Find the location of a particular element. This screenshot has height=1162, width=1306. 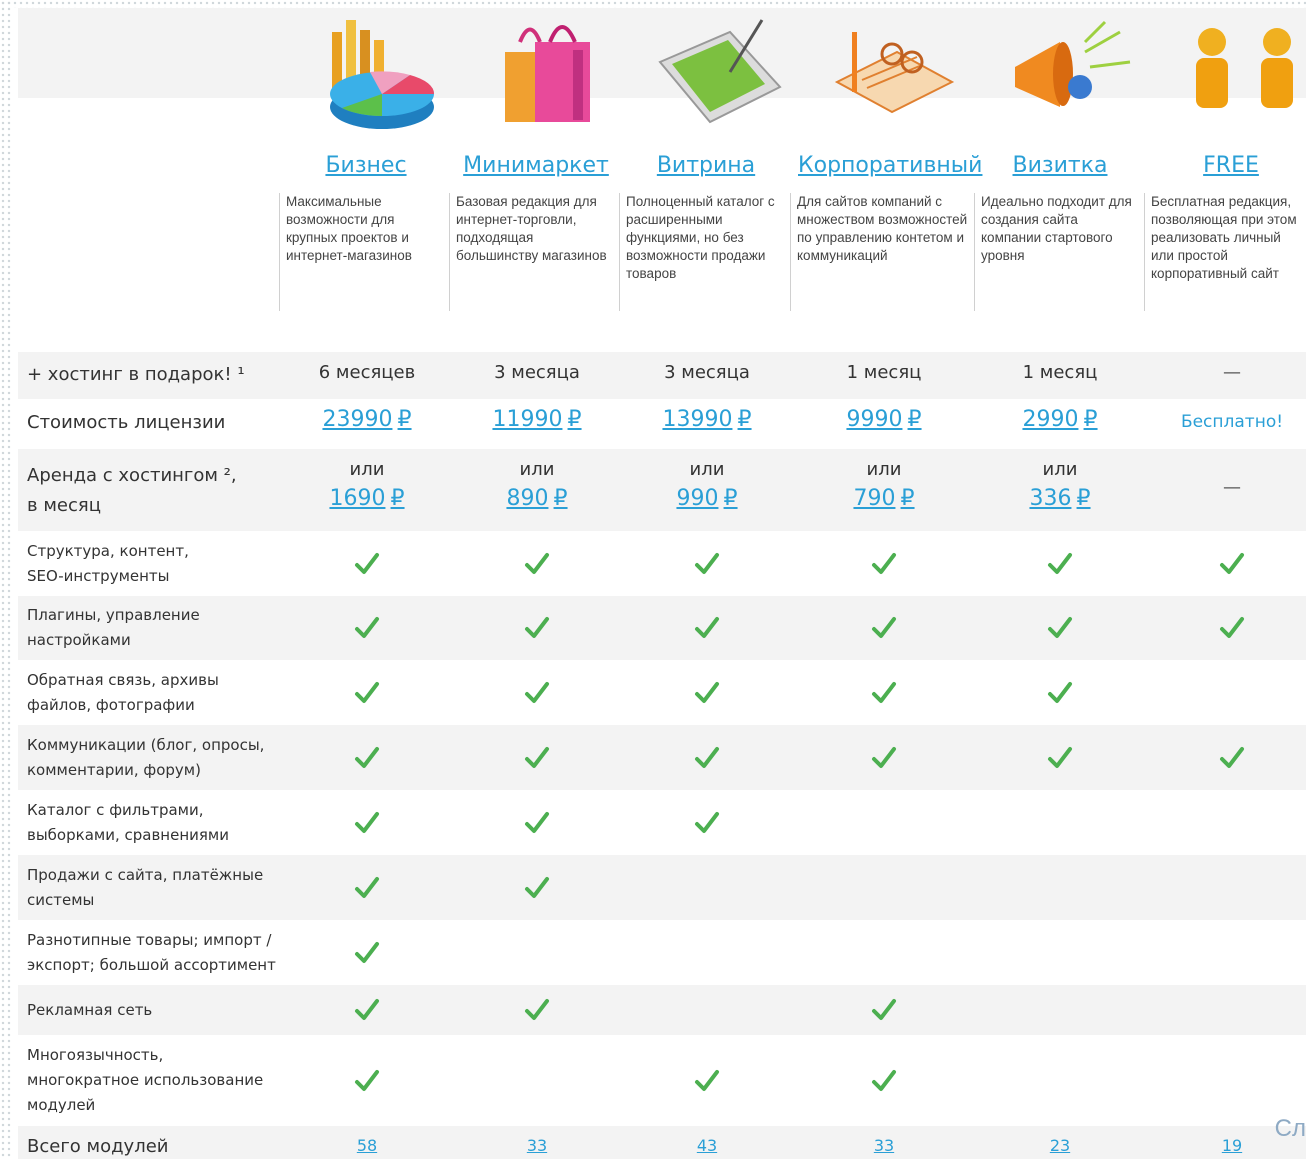

plan-title-vitrina: Витрина is located at coordinates (706, 165).